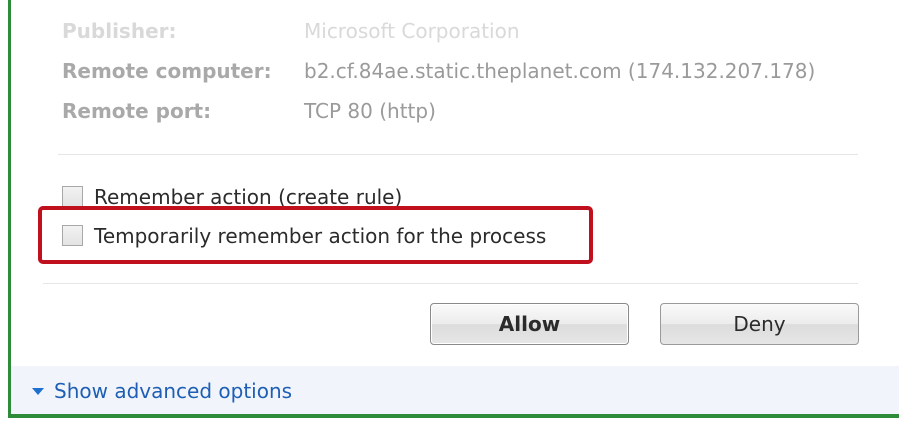 The height and width of the screenshot is (421, 899). What do you see at coordinates (458, 154) in the screenshot?
I see `section-divider` at bounding box center [458, 154].